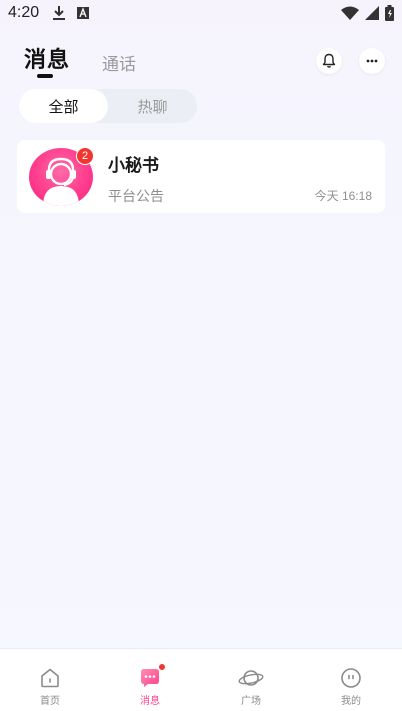 Image resolution: width=402 pixels, height=711 pixels. I want to click on profile-icon, so click(351, 678).